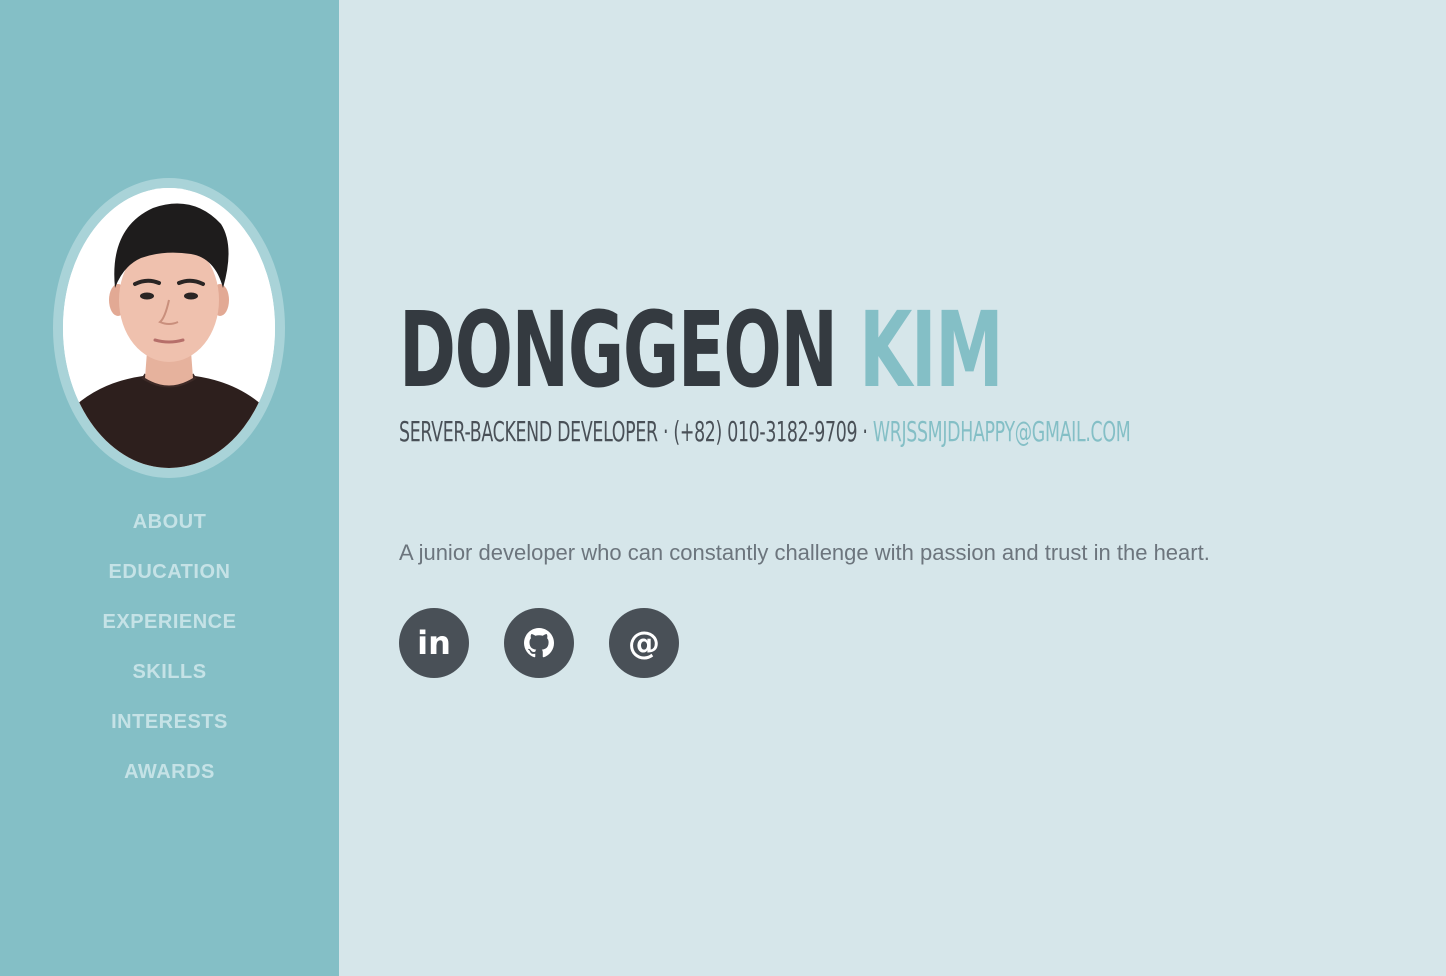 Image resolution: width=1446 pixels, height=976 pixels. I want to click on social-icons: in @, so click(539, 643).